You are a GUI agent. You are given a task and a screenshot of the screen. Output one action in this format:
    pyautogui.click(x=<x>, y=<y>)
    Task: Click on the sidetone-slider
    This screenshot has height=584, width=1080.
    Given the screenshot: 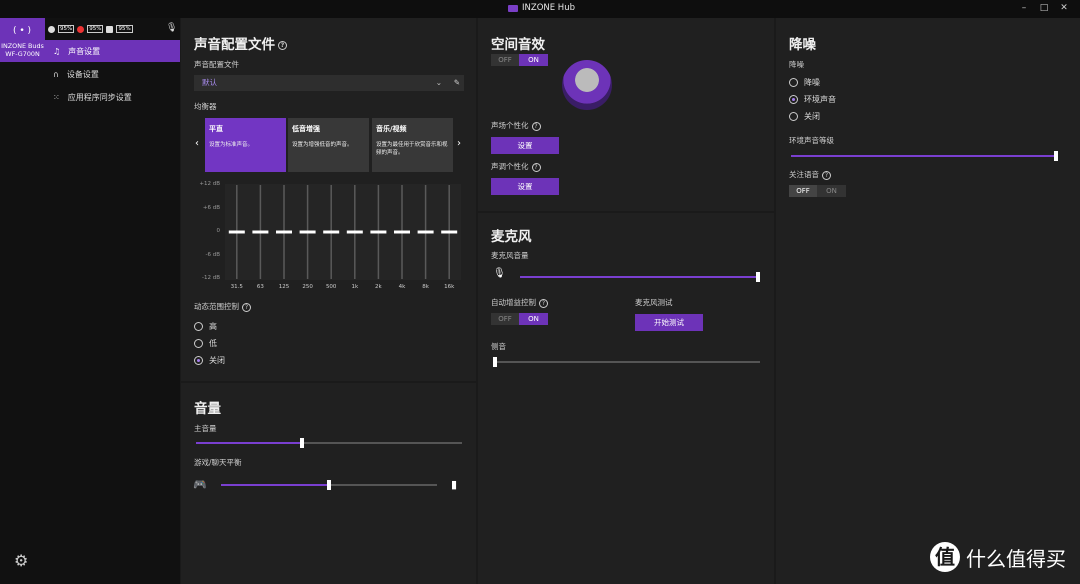 What is the action you would take?
    pyautogui.click(x=626, y=362)
    